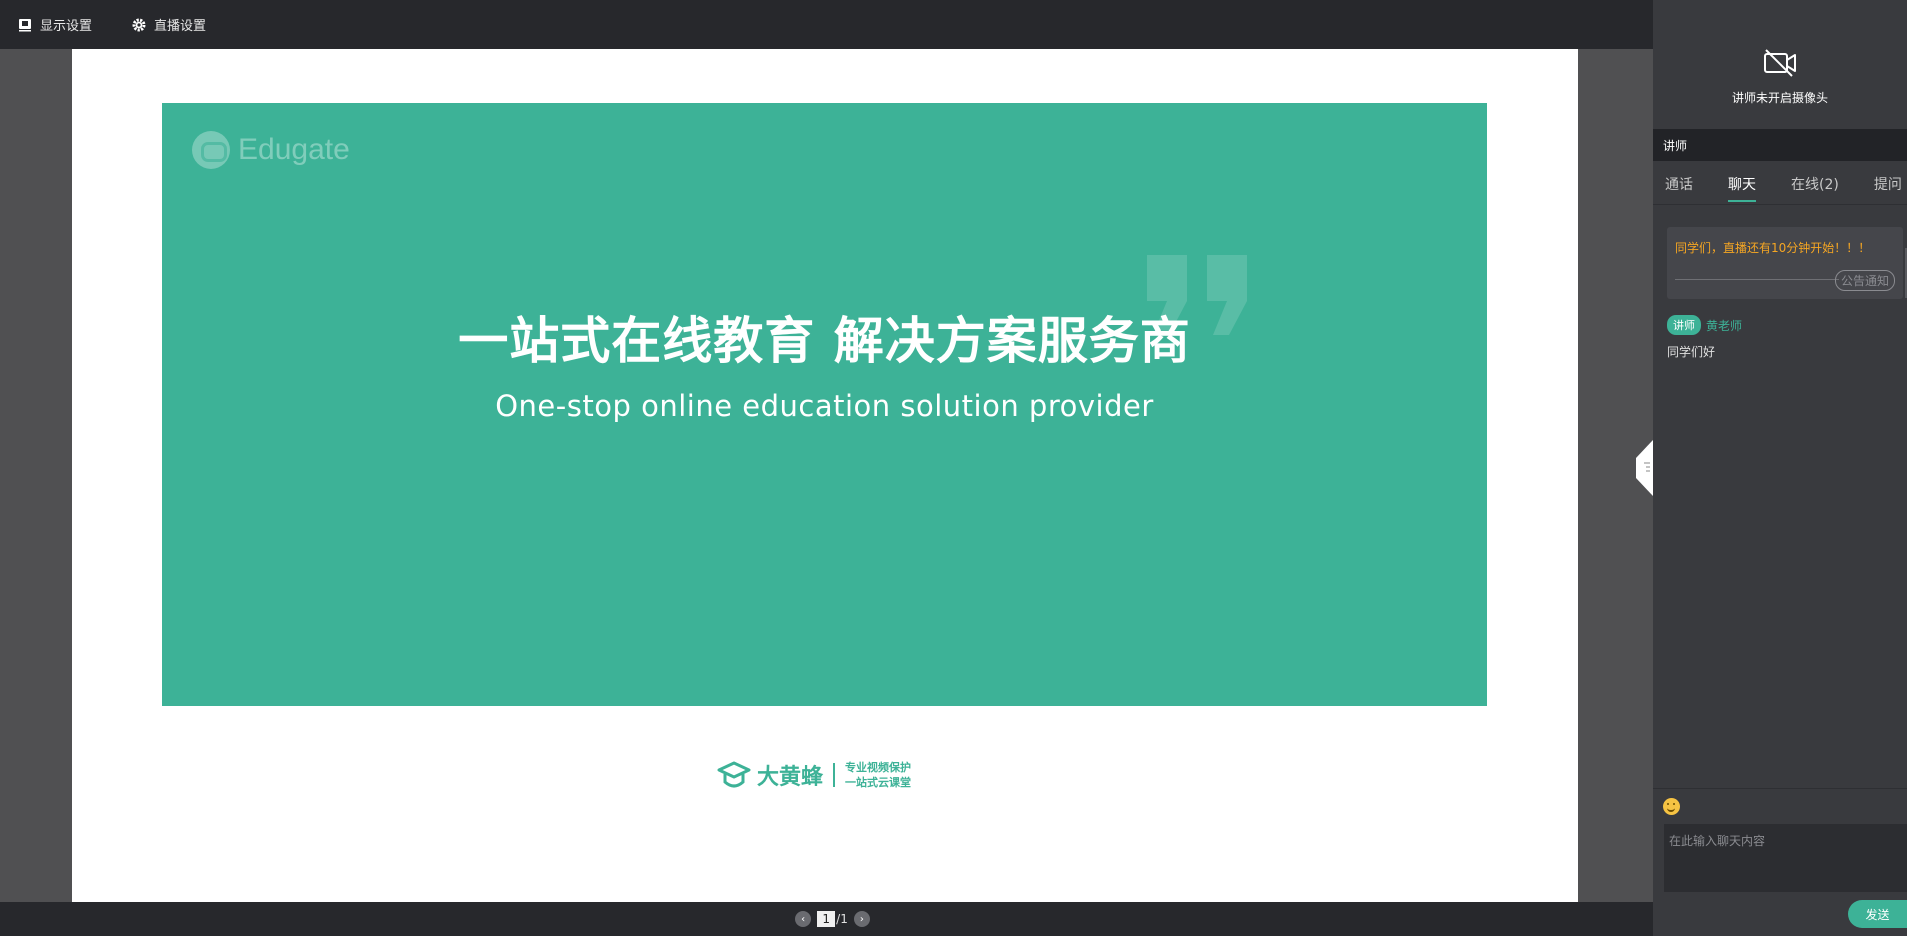 Image resolution: width=1907 pixels, height=936 pixels. I want to click on camera-area: 讲师未开启摄像头, so click(1780, 64).